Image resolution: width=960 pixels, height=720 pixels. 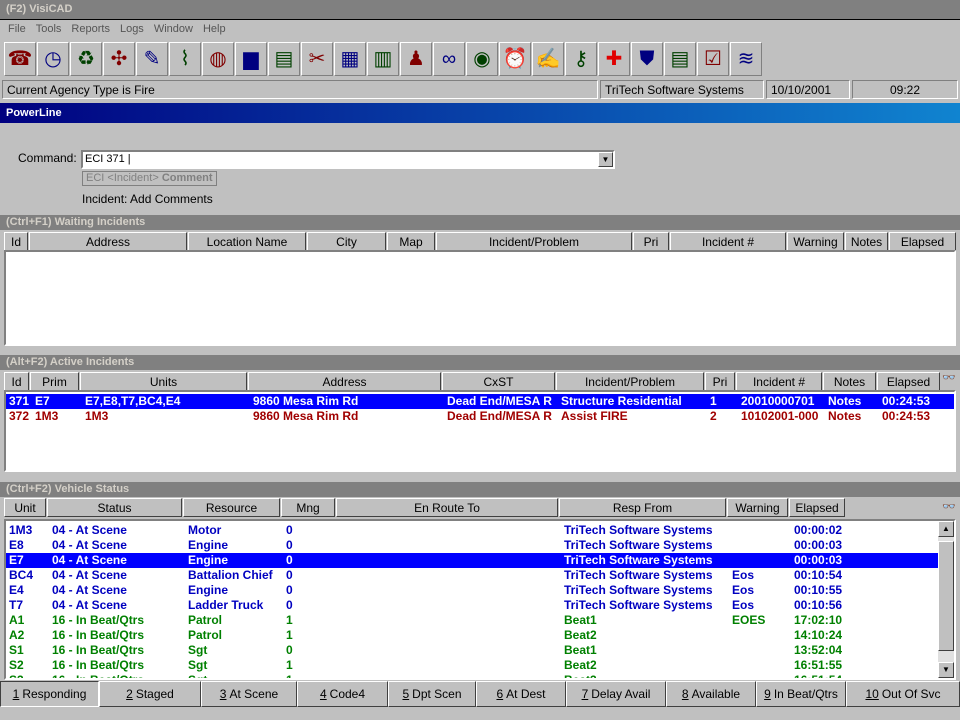 What do you see at coordinates (90, 30) in the screenshot?
I see `menu-reports: Reports` at bounding box center [90, 30].